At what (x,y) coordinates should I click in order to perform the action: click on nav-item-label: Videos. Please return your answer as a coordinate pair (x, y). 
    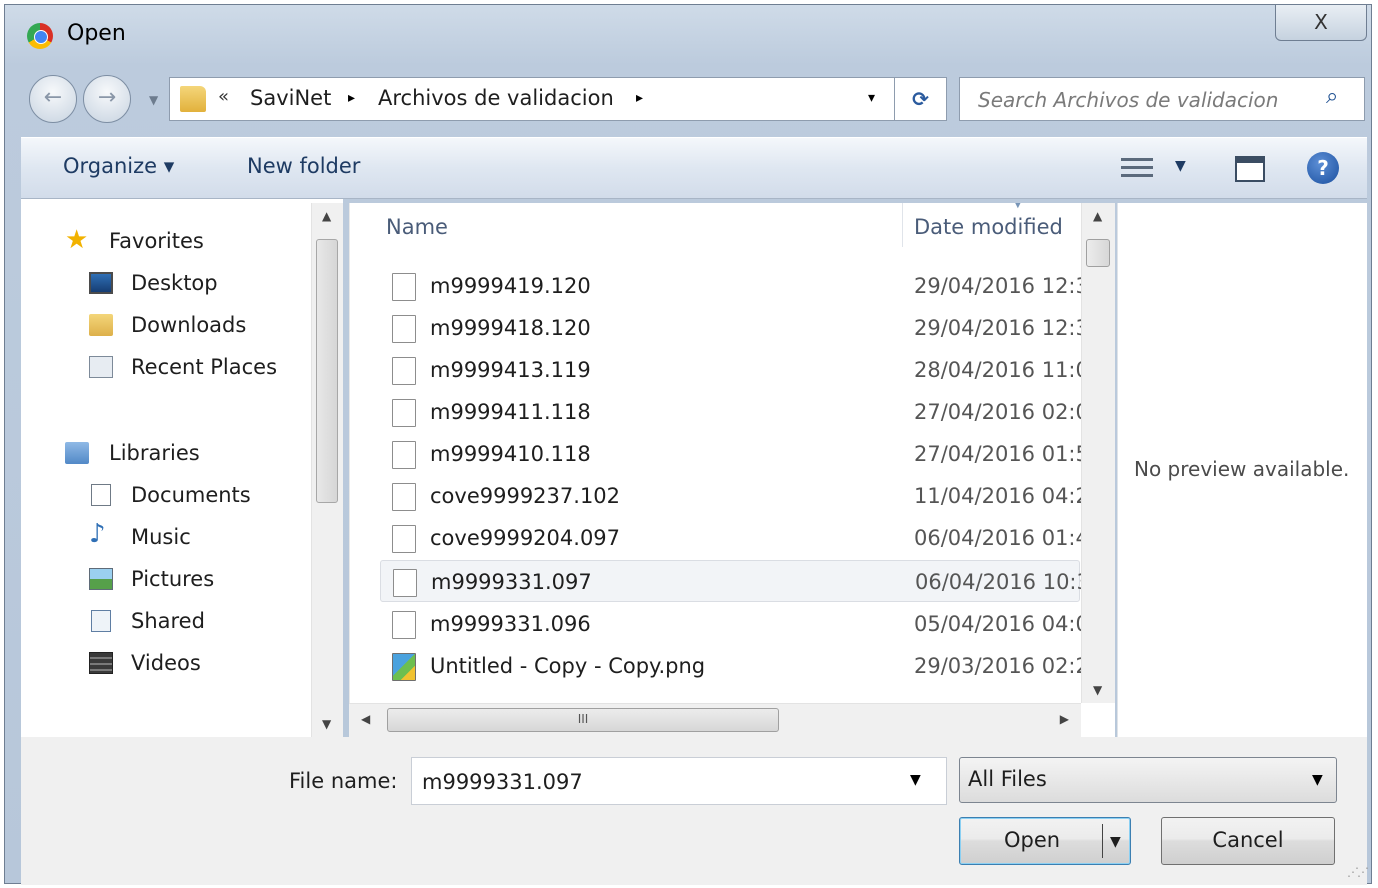
    Looking at the image, I should click on (166, 663).